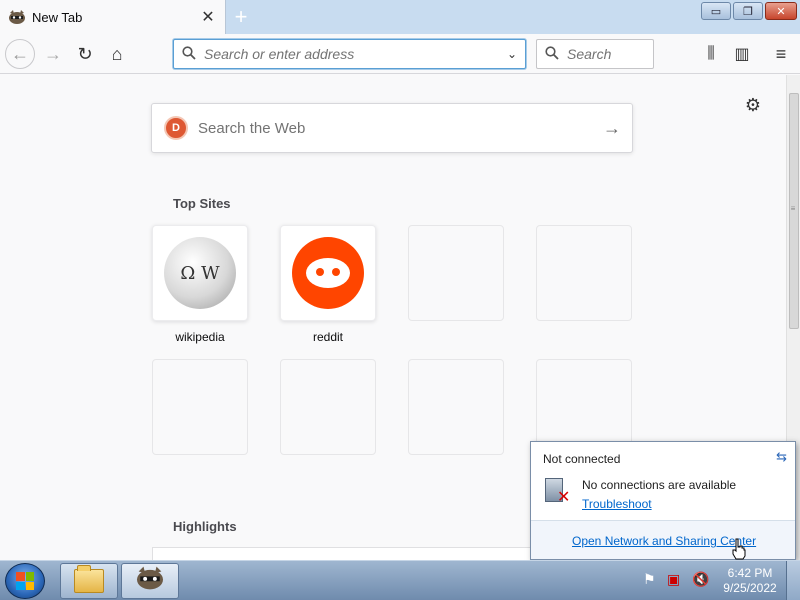 This screenshot has width=800, height=600. I want to click on clock-date: 9/25/2022, so click(750, 588).